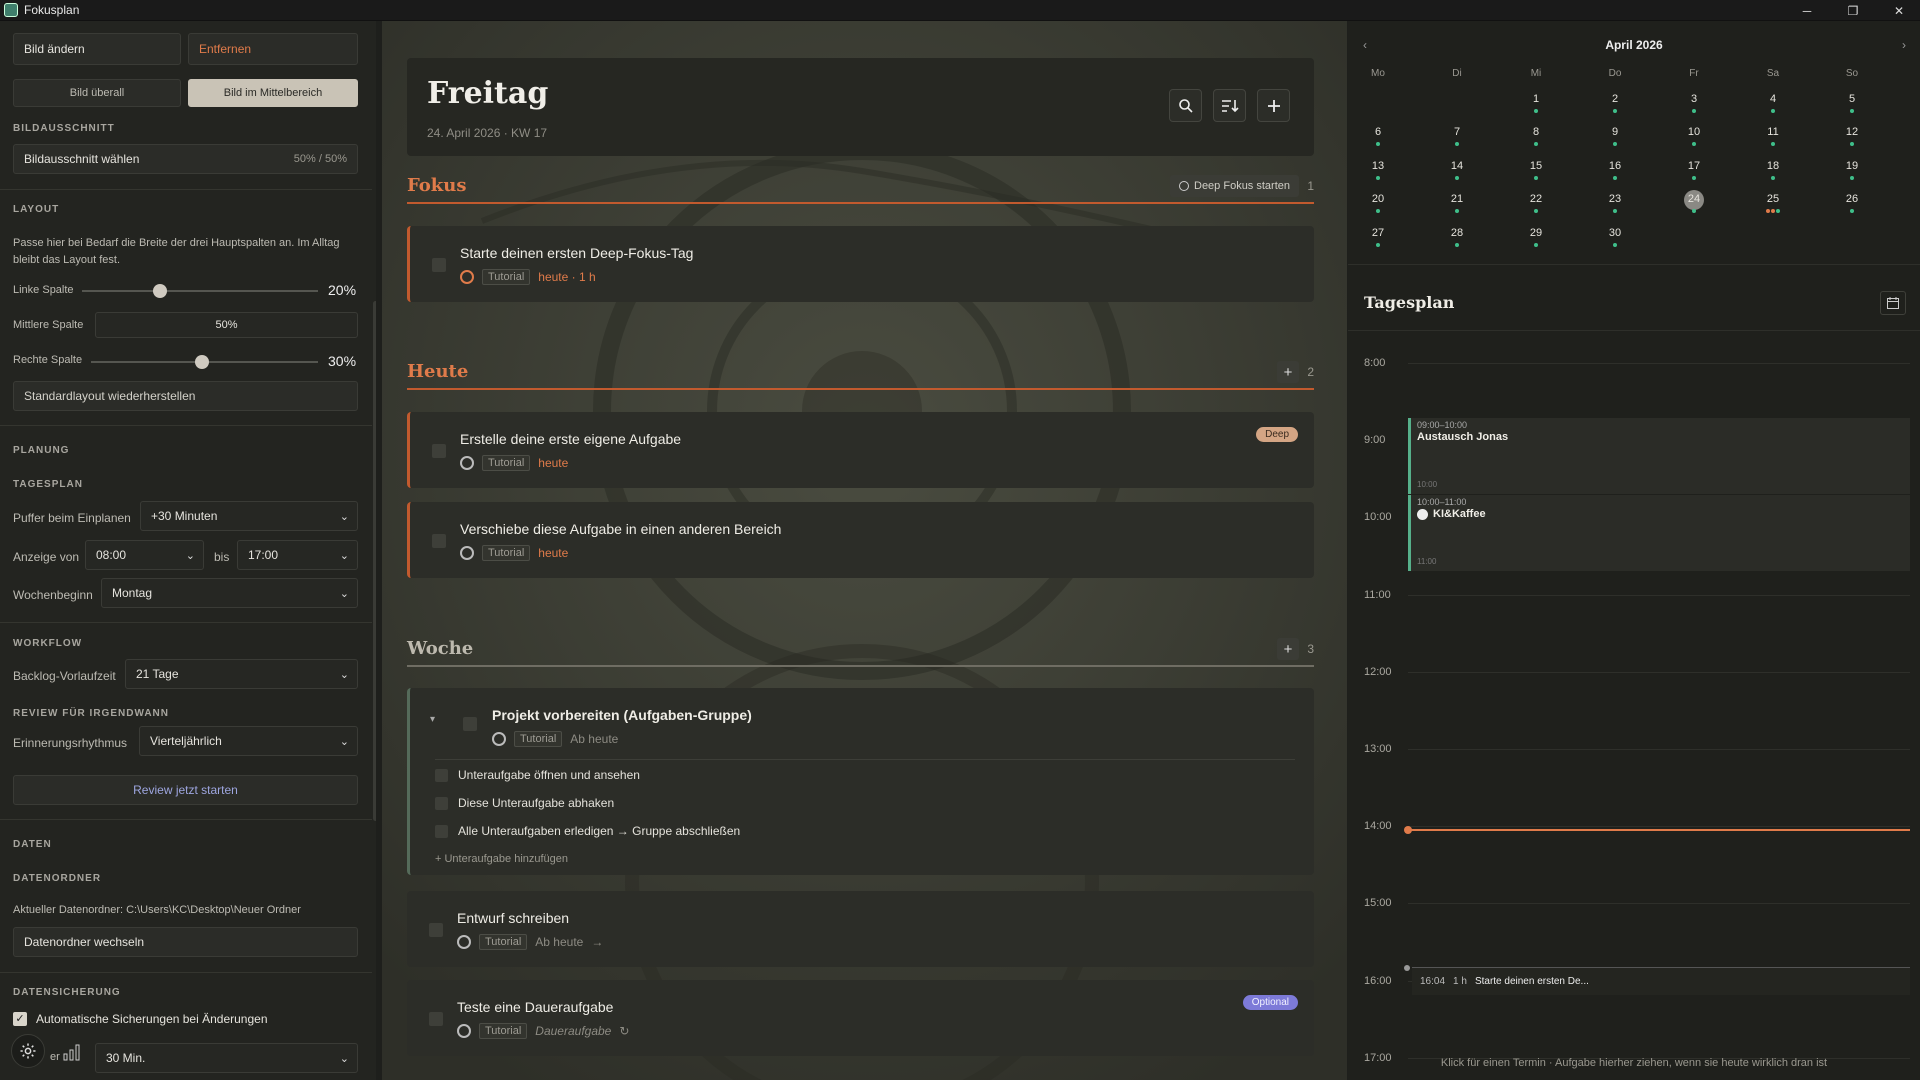 The image size is (1920, 1080). I want to click on change-image-button: Bild ändern, so click(97, 49).